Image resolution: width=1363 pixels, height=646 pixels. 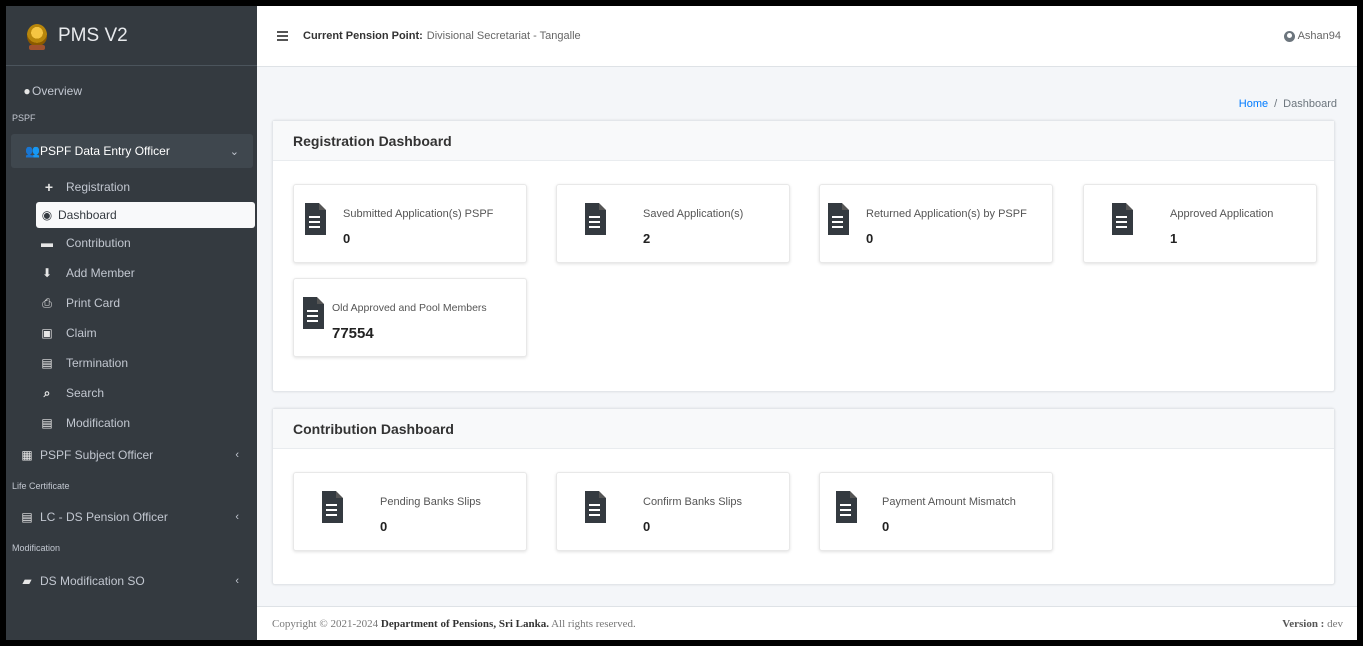 I want to click on print-icon: ⎙, so click(x=47, y=302).